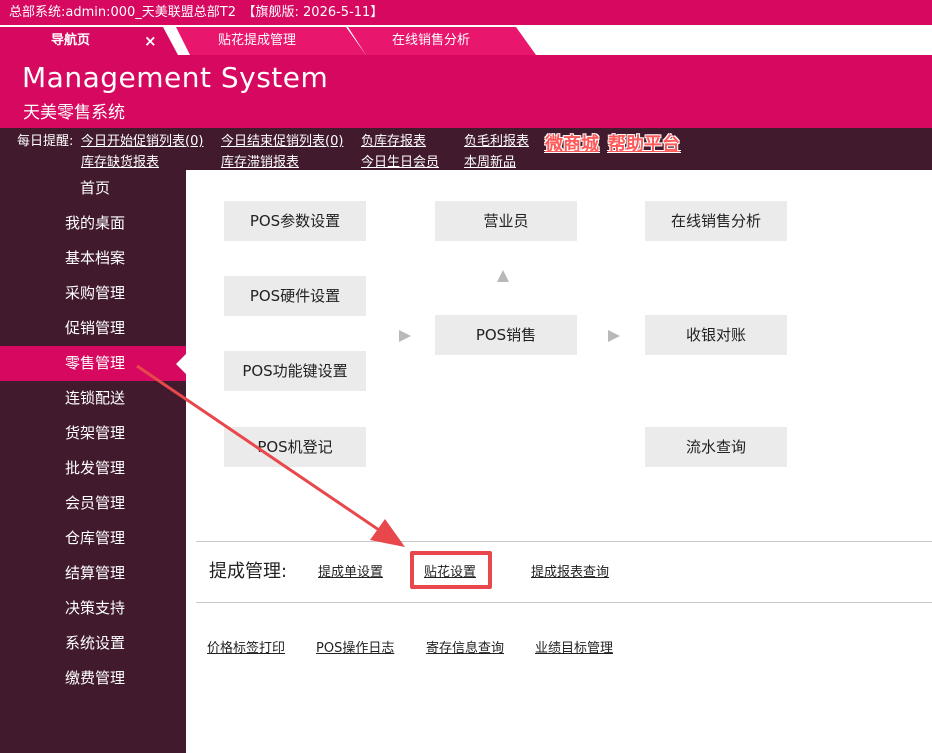 The image size is (932, 753). Describe the element at coordinates (506, 335) in the screenshot. I see `pos-sales-button: POS销售` at that location.